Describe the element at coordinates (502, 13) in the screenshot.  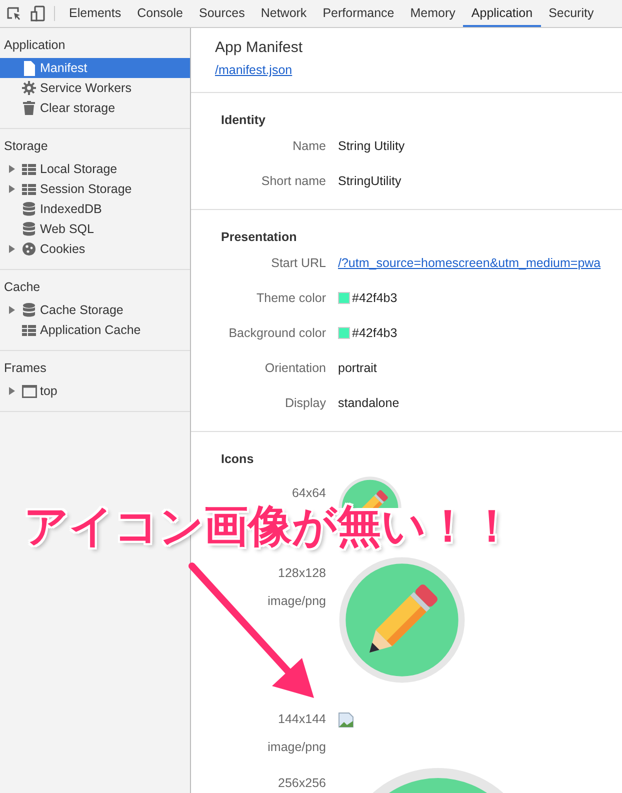
I see `tab: Application` at that location.